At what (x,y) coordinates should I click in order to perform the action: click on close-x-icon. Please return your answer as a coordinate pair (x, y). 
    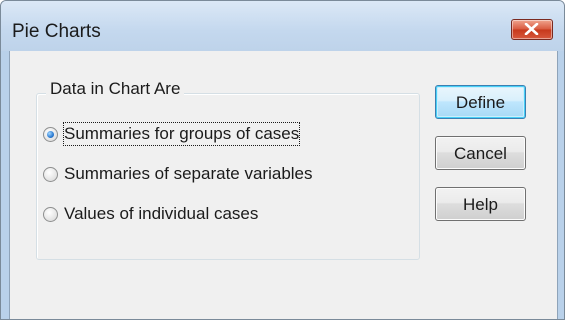
    Looking at the image, I should click on (531, 29).